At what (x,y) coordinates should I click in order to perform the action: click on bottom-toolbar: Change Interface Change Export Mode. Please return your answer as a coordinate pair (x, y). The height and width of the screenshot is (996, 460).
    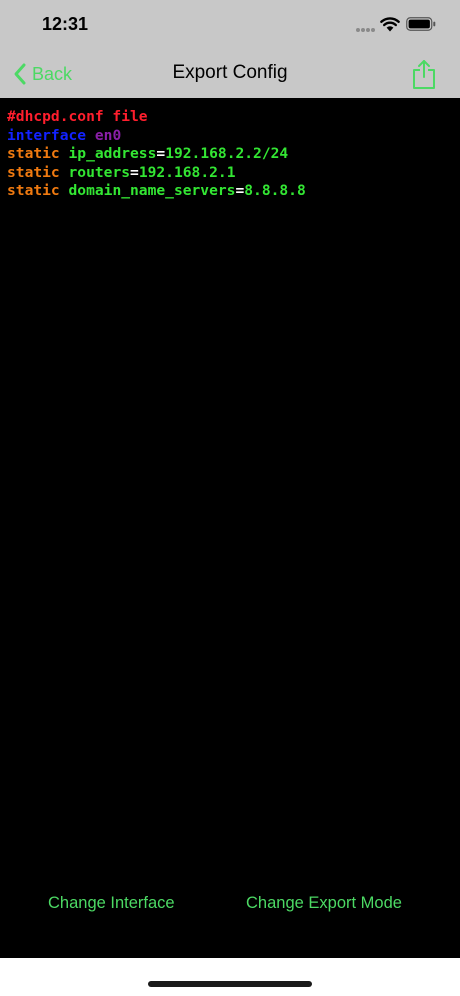
    Looking at the image, I should click on (230, 908).